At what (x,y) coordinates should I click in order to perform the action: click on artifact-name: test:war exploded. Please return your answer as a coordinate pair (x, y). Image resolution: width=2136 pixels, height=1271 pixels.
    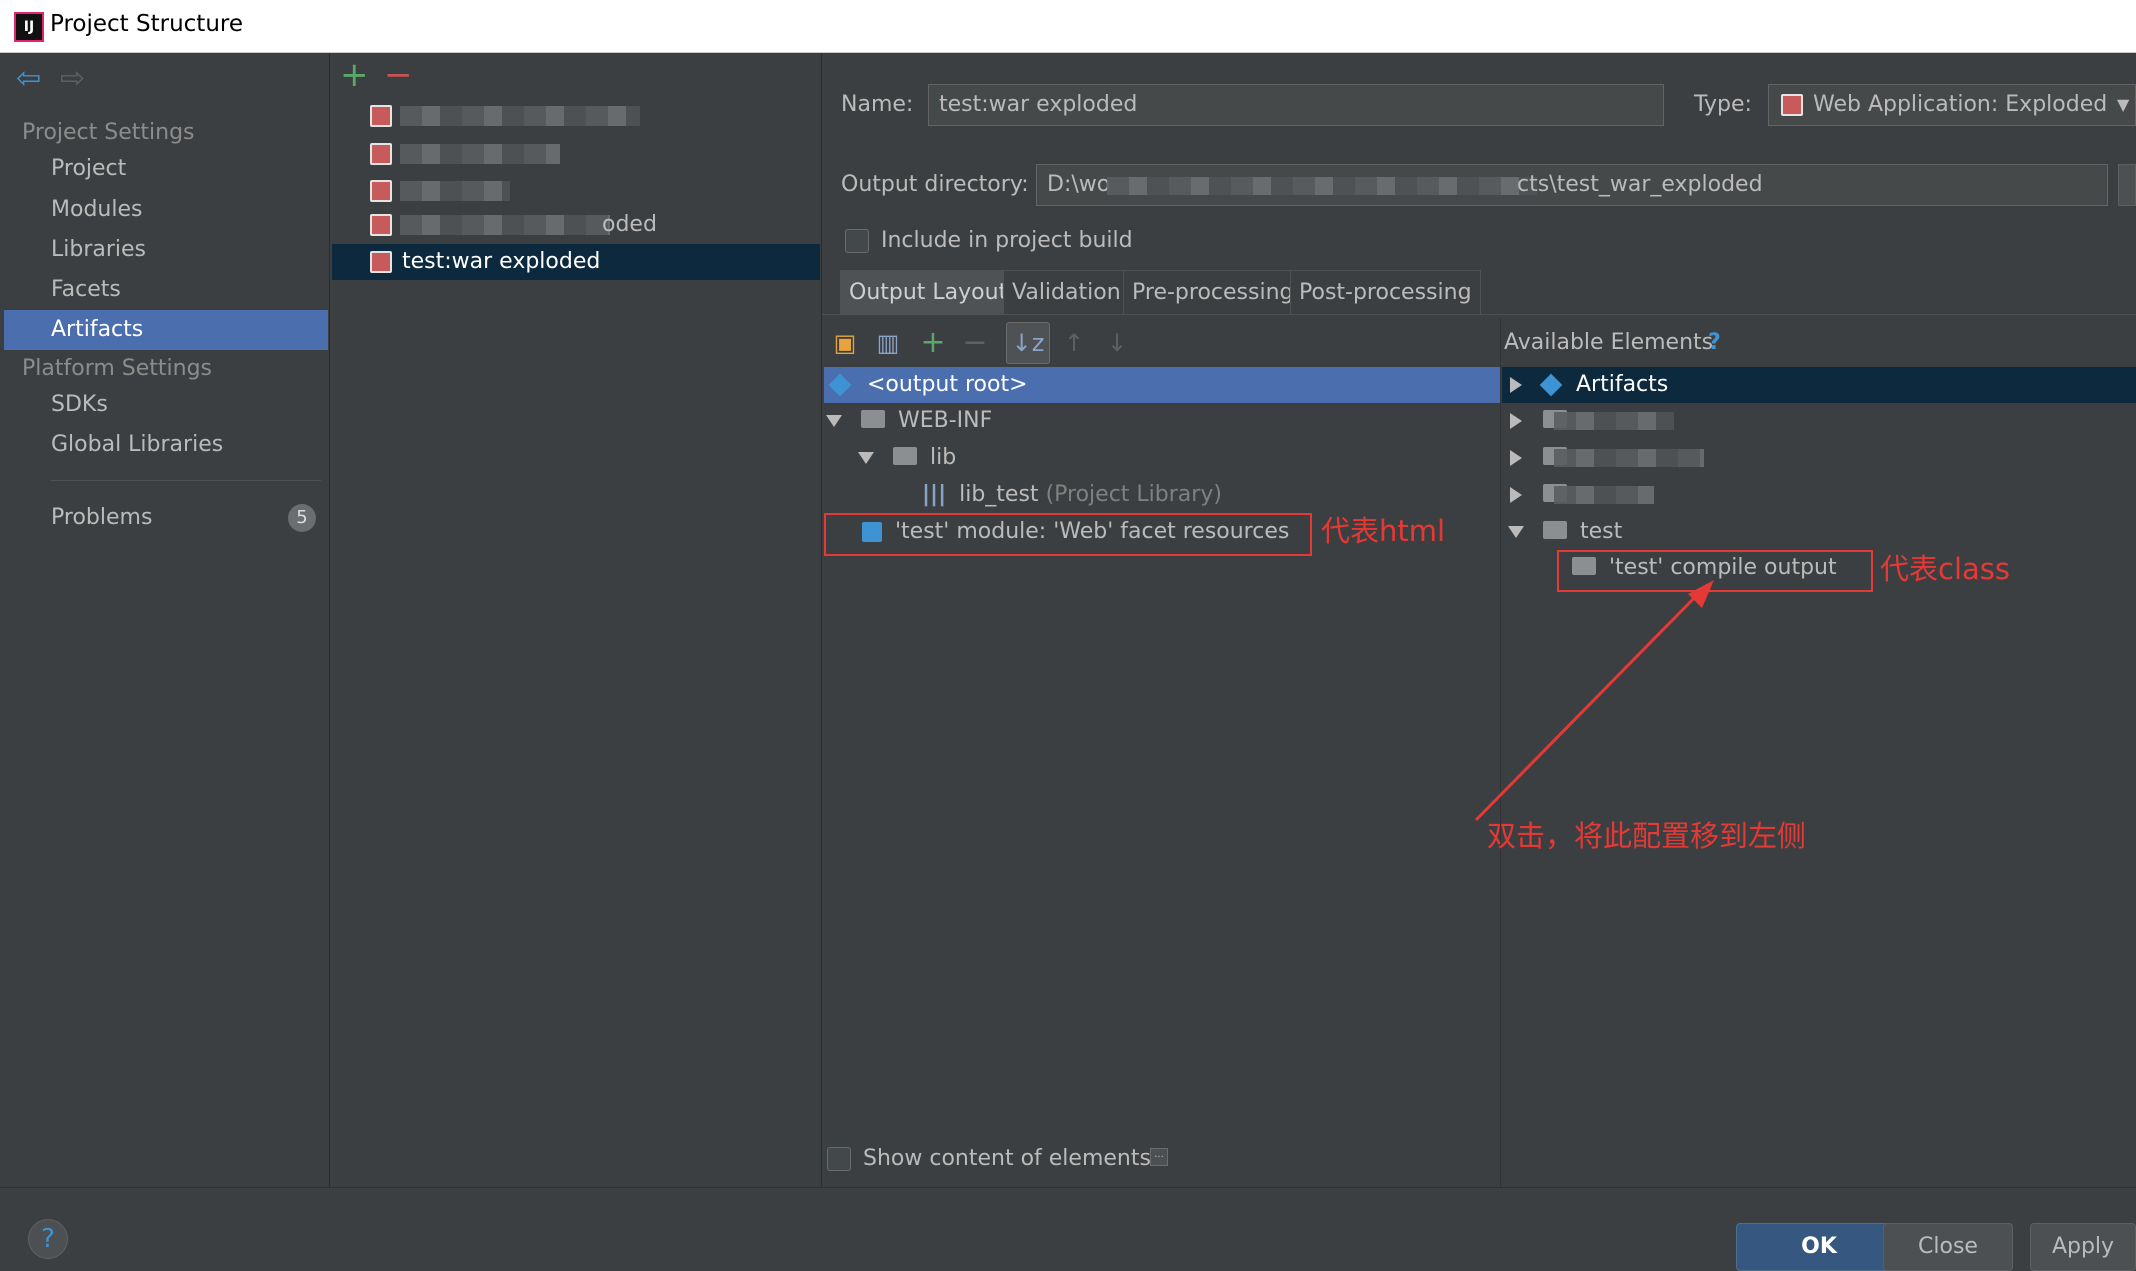
    Looking at the image, I should click on (501, 261).